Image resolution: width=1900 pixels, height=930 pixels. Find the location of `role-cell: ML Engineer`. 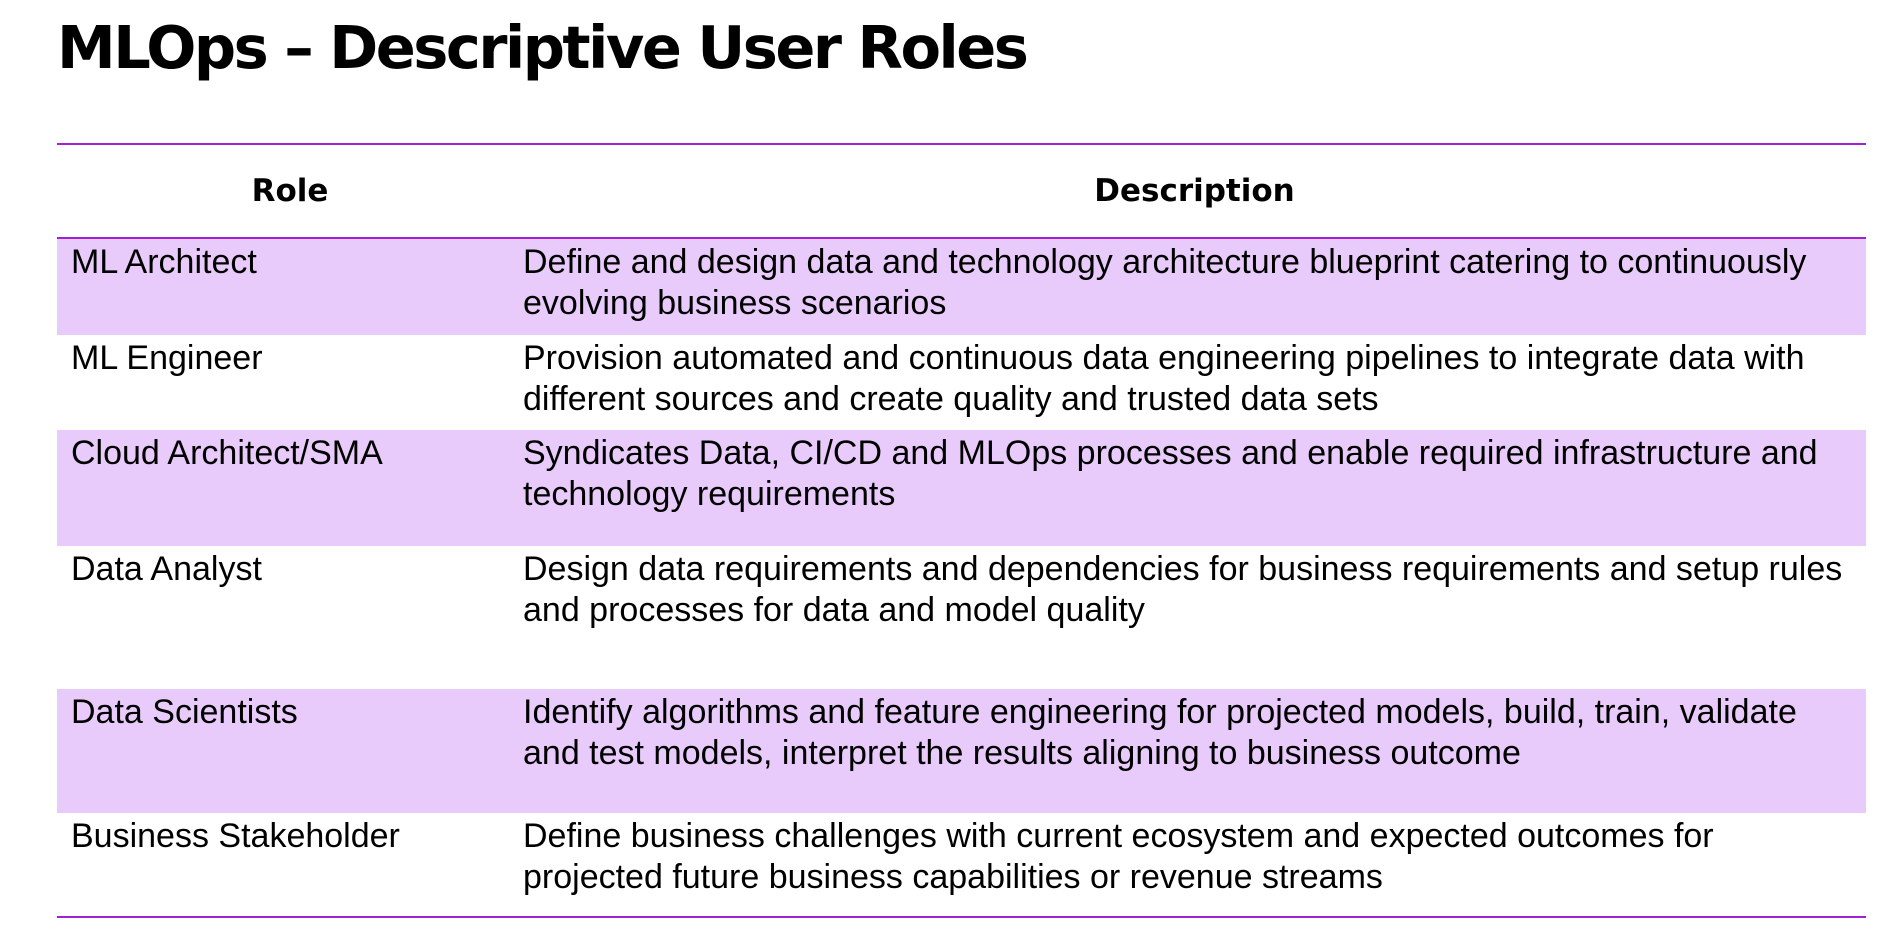

role-cell: ML Engineer is located at coordinates (167, 358).